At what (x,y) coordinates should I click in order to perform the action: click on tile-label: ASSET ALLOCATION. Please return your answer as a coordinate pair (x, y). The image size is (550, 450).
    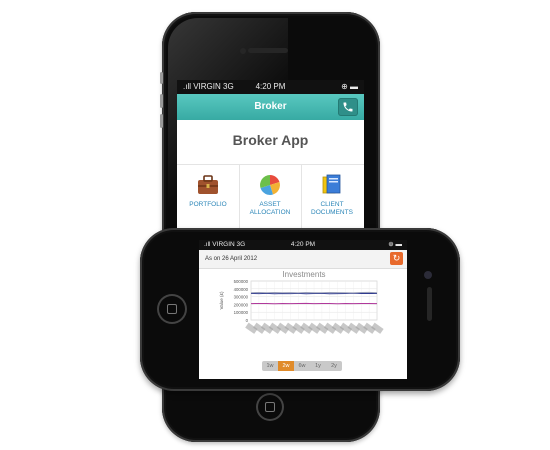
    Looking at the image, I should click on (270, 208).